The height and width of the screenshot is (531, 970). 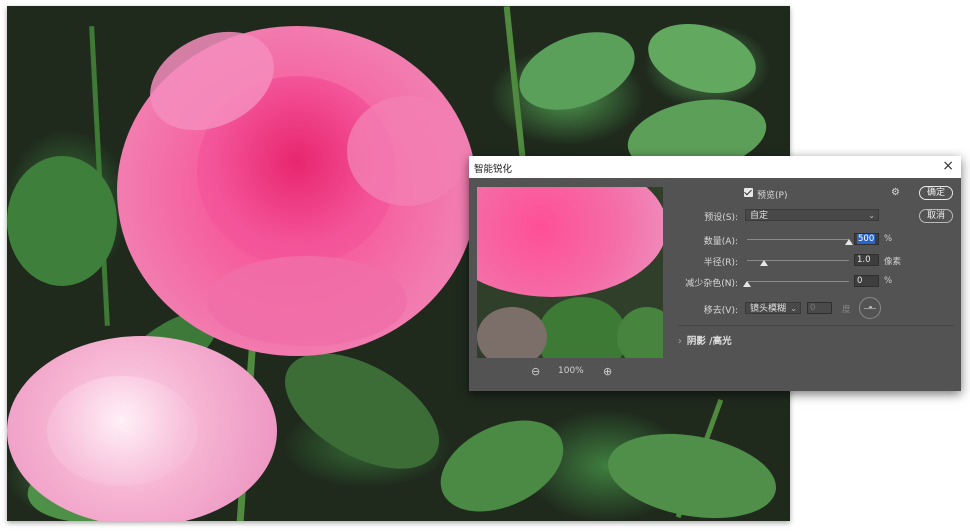 I want to click on gear-icon: ⚙, so click(x=895, y=192).